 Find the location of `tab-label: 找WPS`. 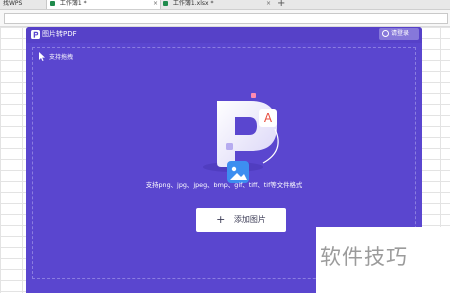

tab-label: 找WPS is located at coordinates (13, 3).